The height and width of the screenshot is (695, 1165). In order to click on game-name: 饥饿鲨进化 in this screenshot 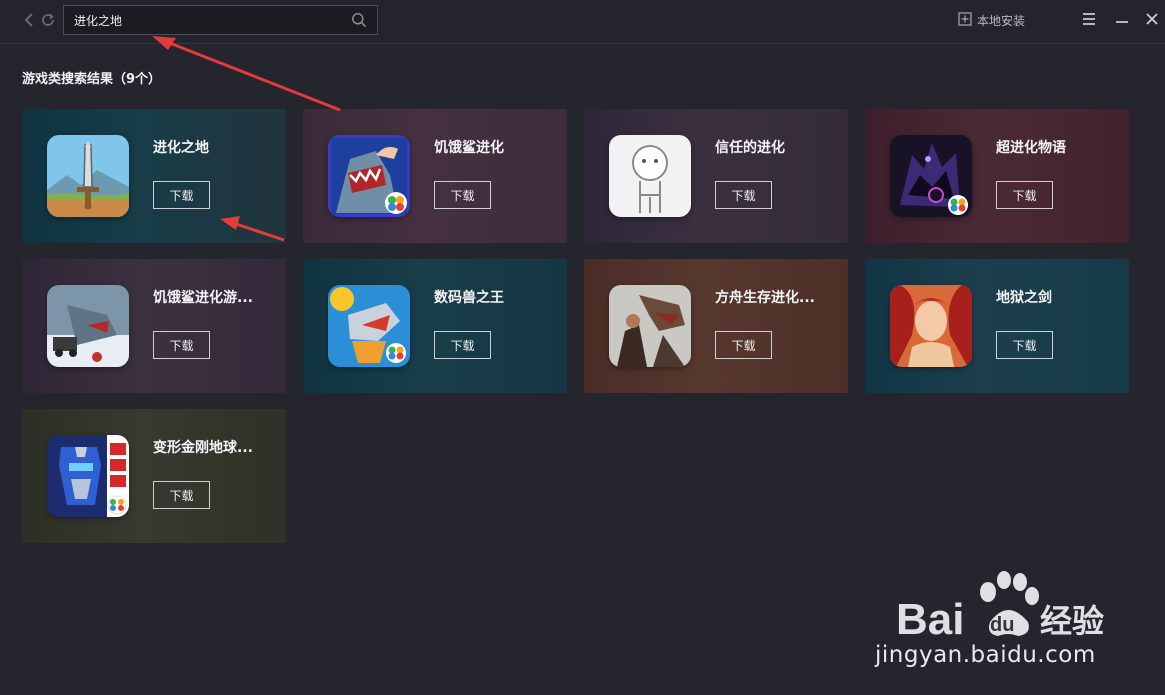, I will do `click(469, 147)`.